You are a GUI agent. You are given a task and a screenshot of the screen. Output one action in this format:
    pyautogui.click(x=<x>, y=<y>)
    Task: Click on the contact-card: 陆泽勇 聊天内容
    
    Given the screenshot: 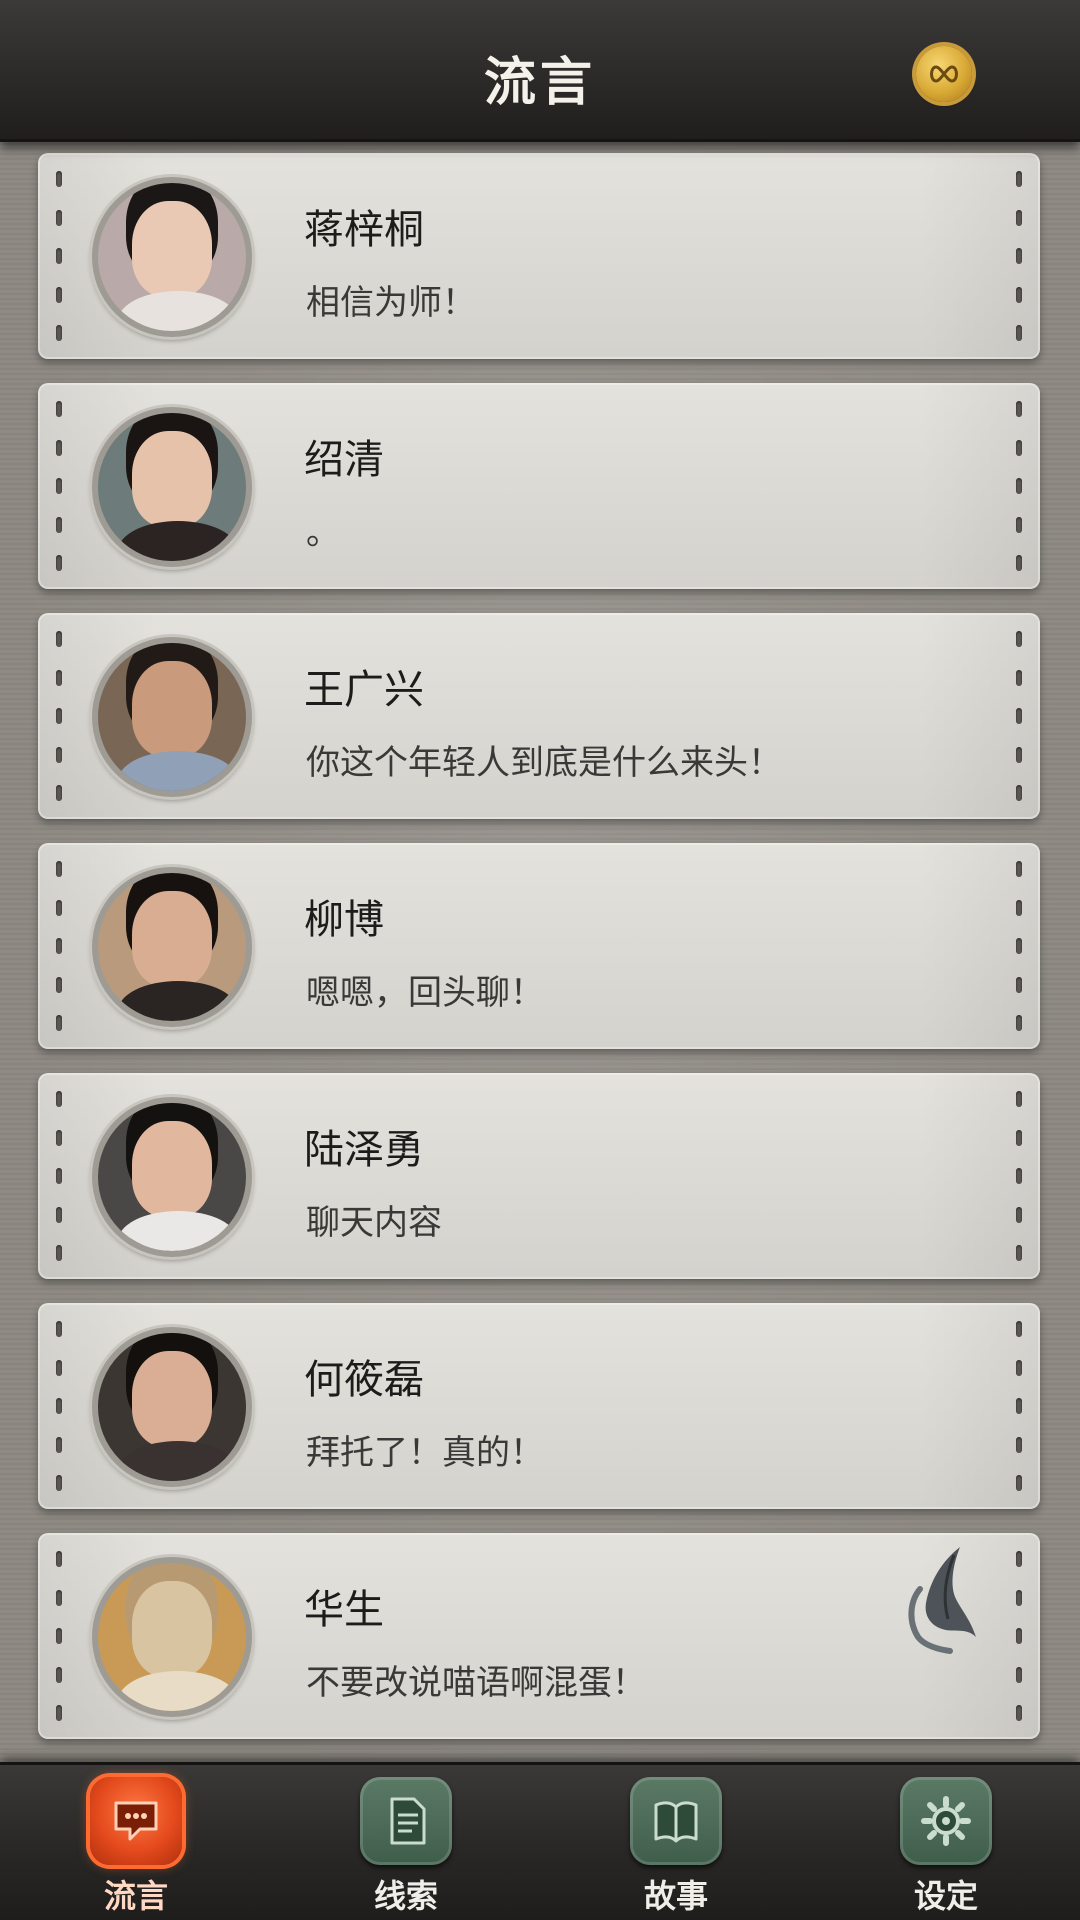 What is the action you would take?
    pyautogui.click(x=539, y=1176)
    